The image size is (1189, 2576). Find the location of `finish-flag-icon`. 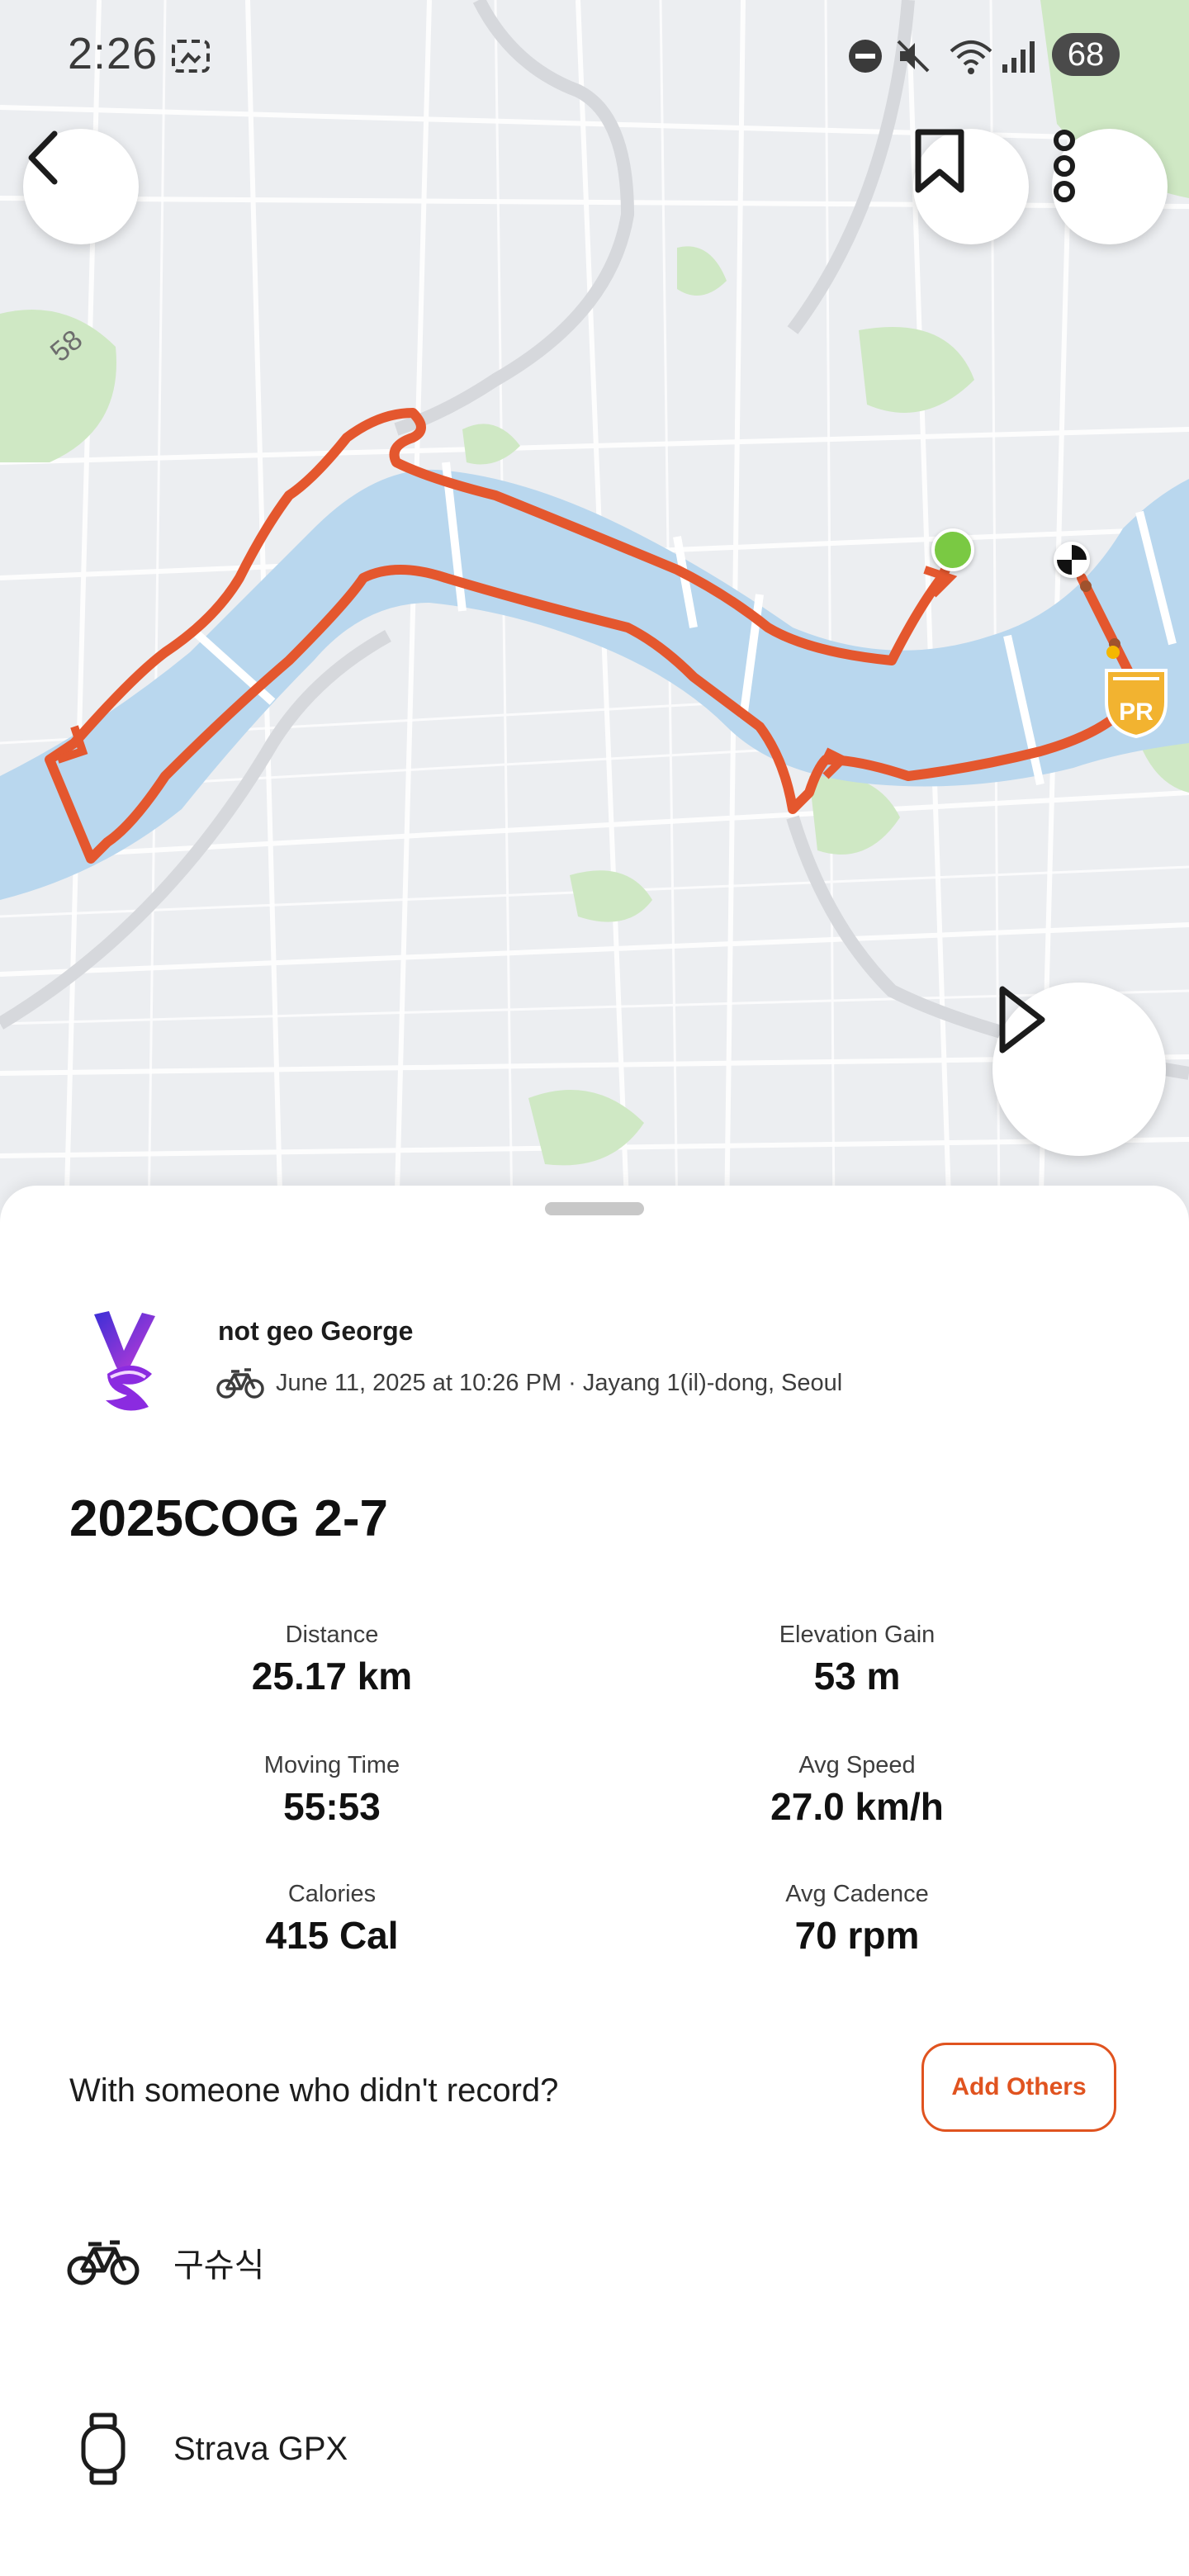

finish-flag-icon is located at coordinates (1072, 560).